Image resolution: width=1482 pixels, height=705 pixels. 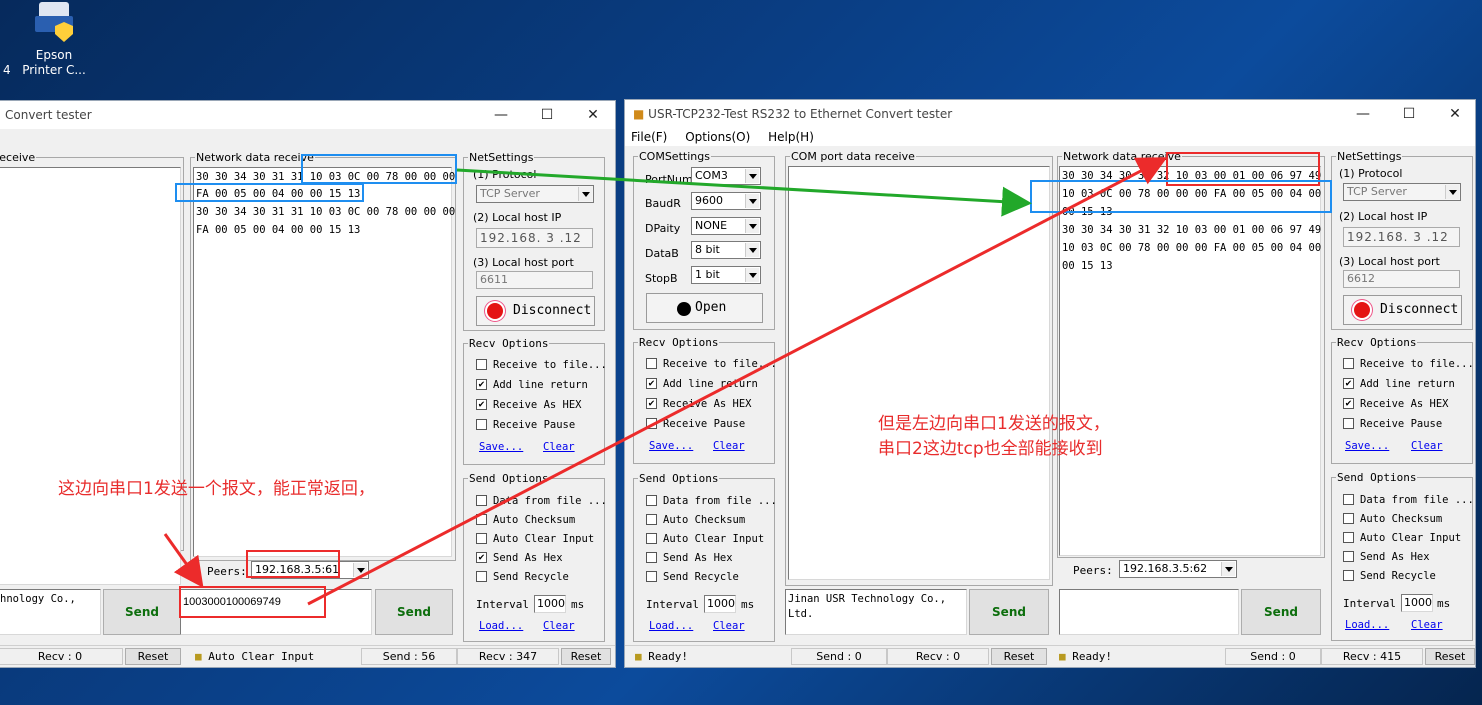 I want to click on green-arrow, so click(x=744, y=192).